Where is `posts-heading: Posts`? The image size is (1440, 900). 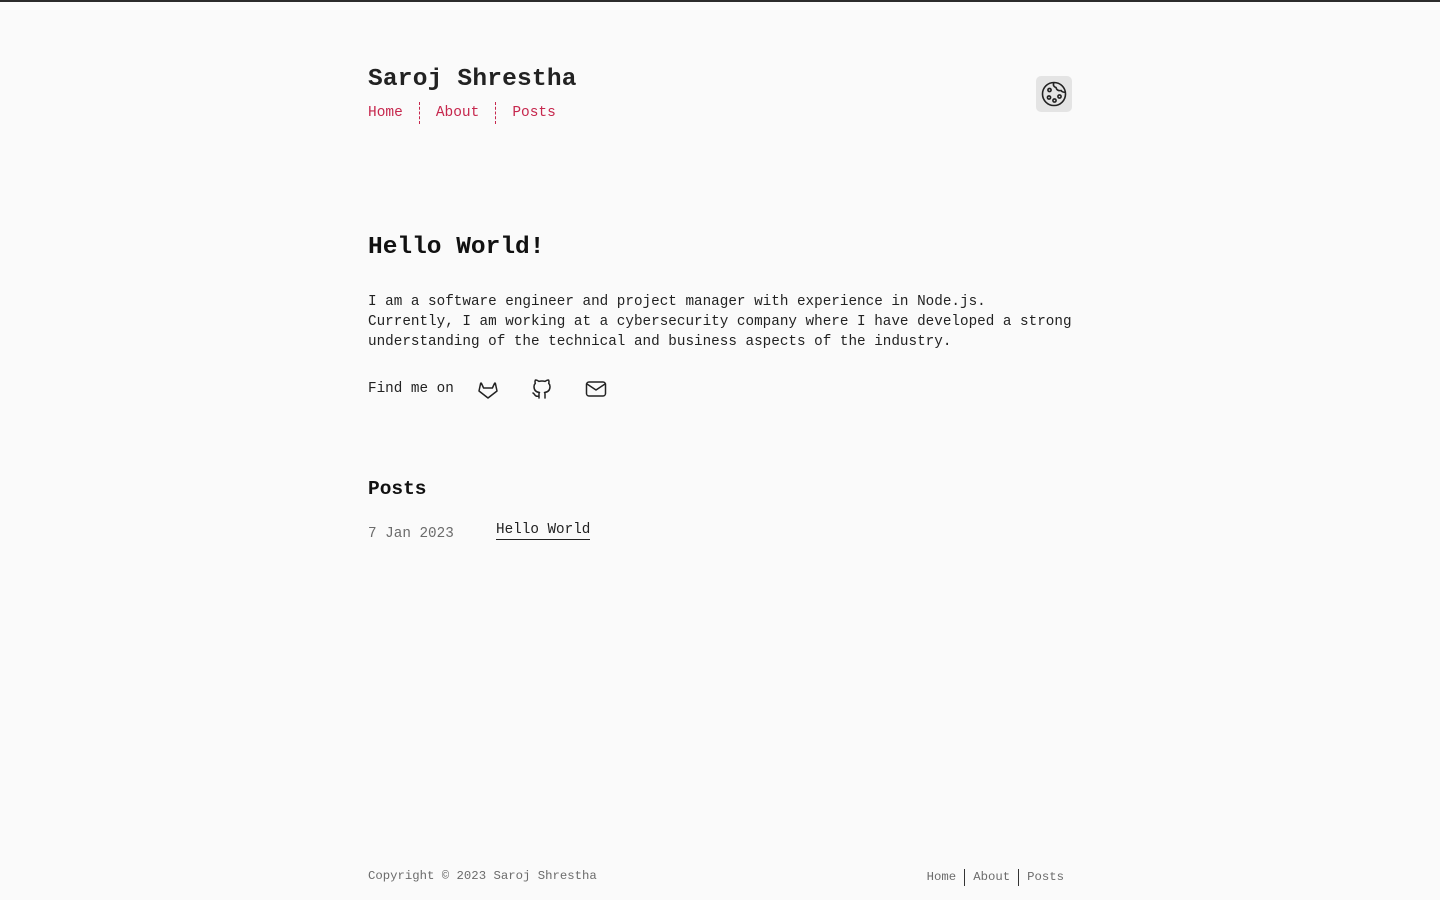 posts-heading: Posts is located at coordinates (397, 489).